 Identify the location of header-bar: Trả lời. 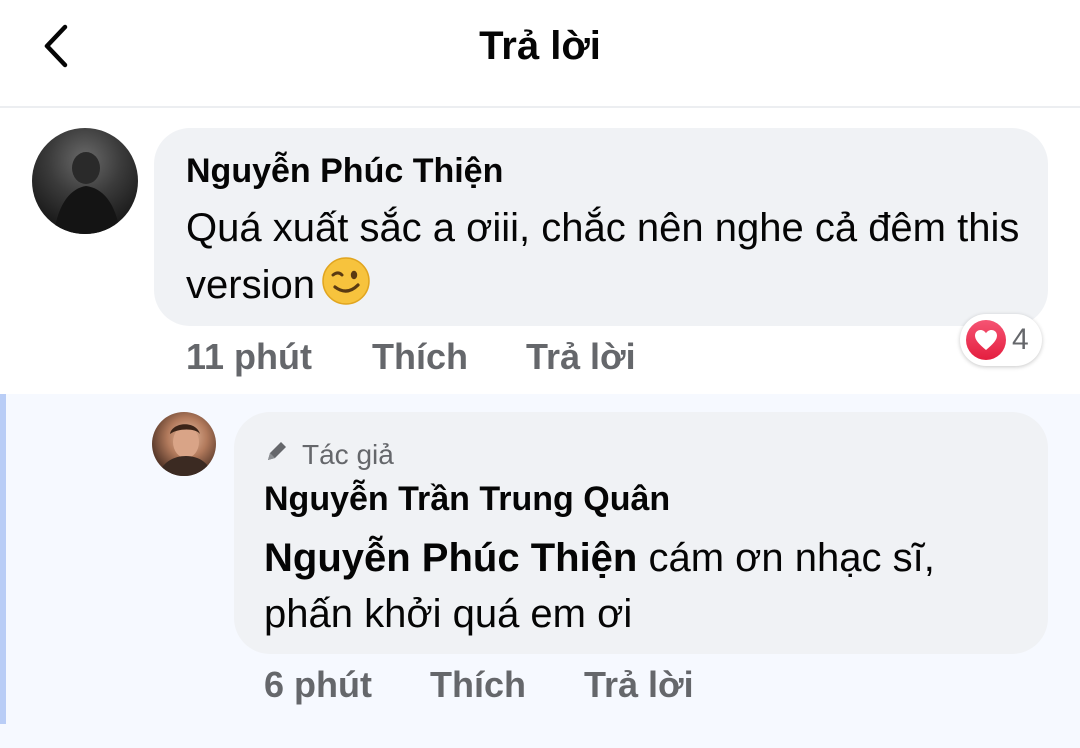
(540, 54).